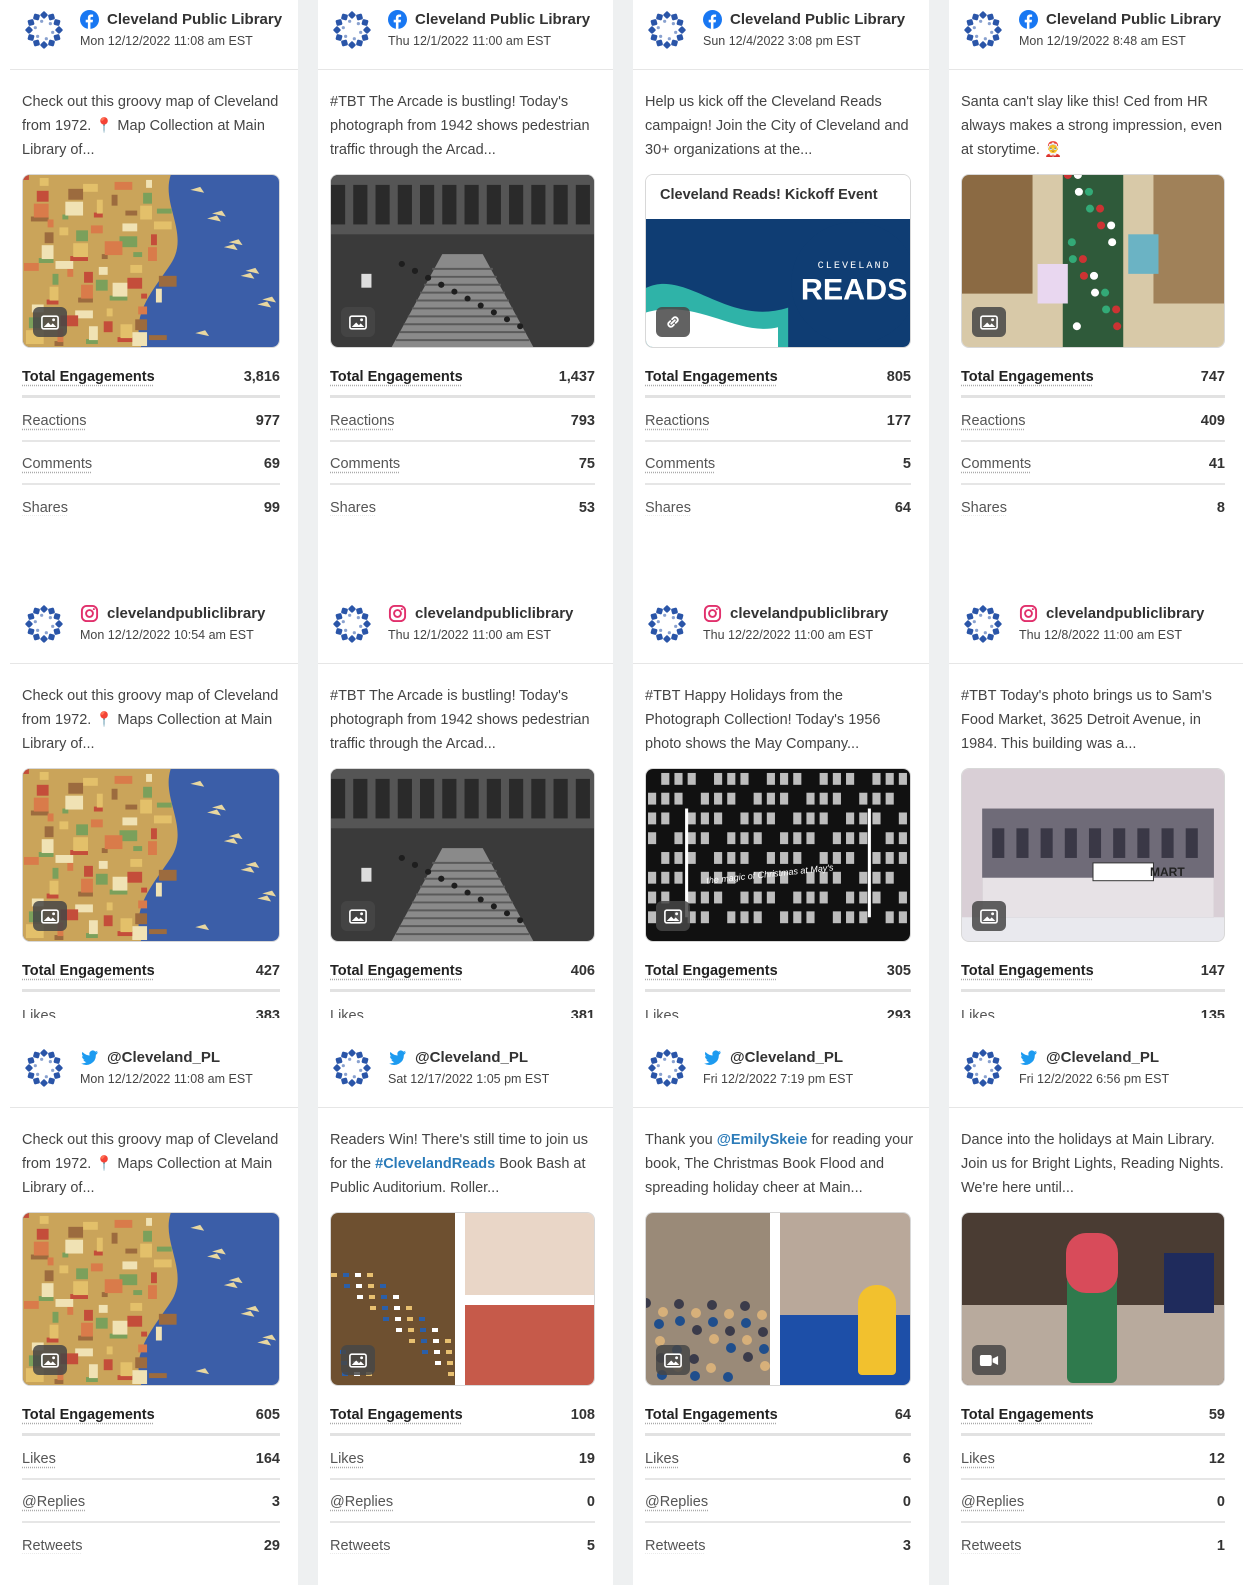  What do you see at coordinates (397, 1057) in the screenshot?
I see `twitter-icon` at bounding box center [397, 1057].